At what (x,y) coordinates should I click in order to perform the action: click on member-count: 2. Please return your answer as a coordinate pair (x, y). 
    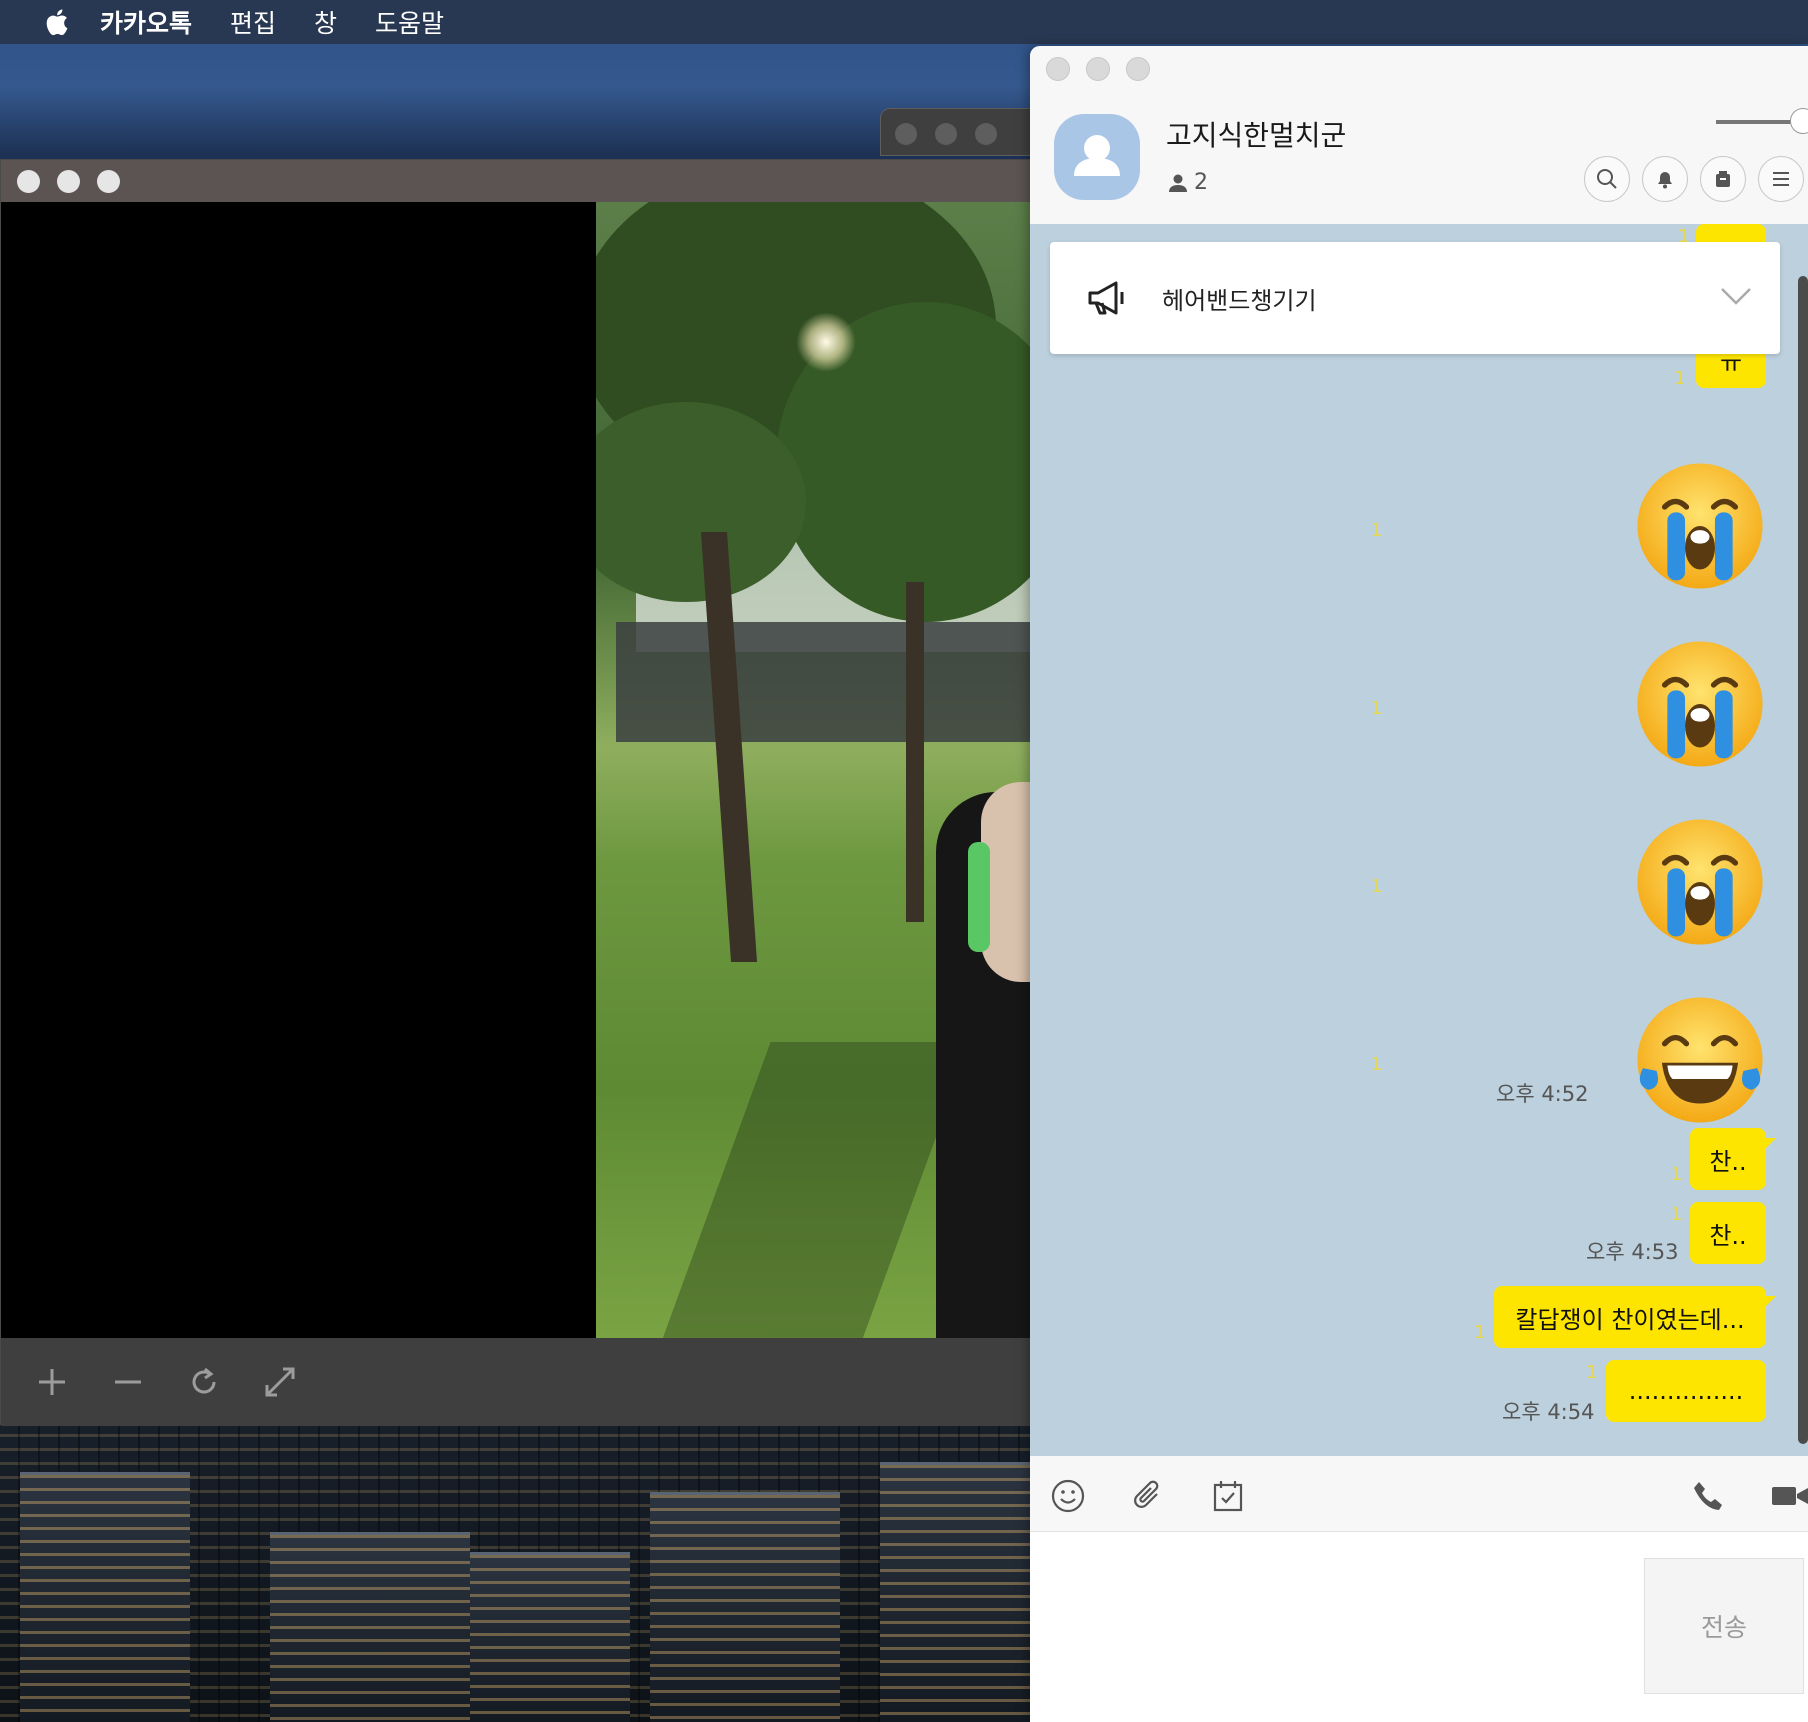
    Looking at the image, I should click on (1188, 182).